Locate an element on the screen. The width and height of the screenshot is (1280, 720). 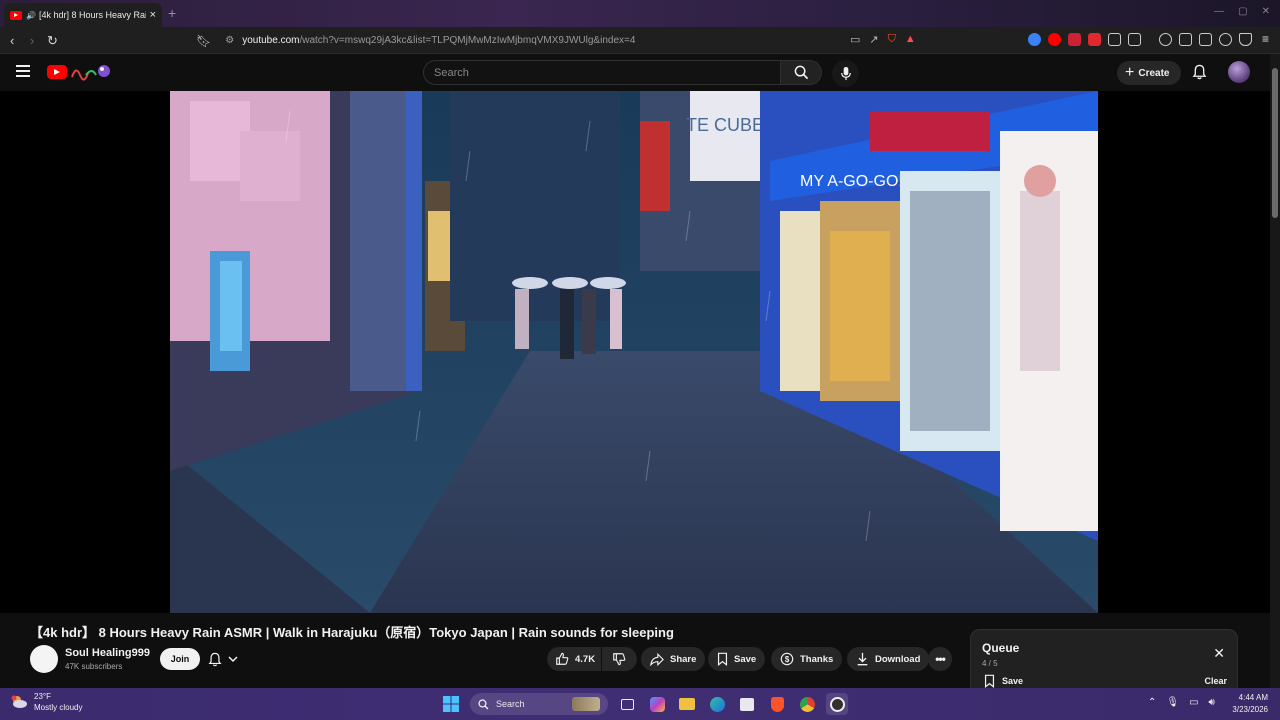
task-view-icon is located at coordinates (627, 704).